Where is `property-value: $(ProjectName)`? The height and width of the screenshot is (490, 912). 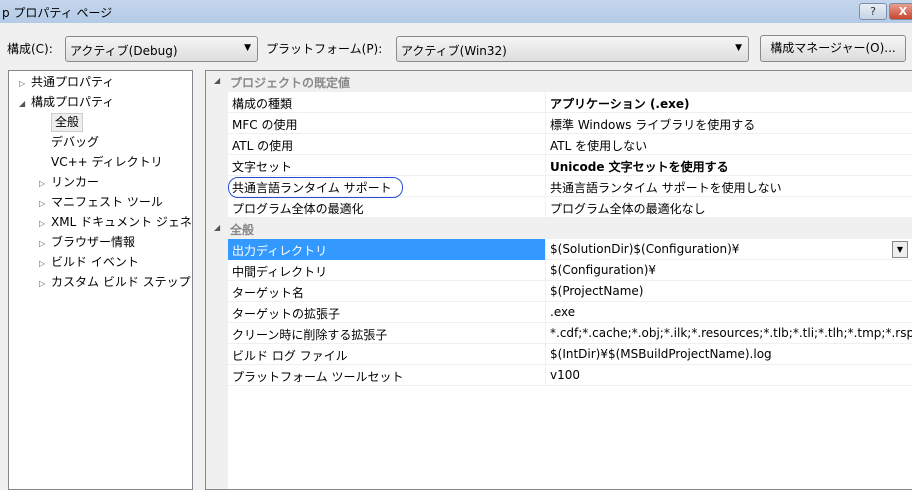
property-value: $(ProjectName) is located at coordinates (596, 291).